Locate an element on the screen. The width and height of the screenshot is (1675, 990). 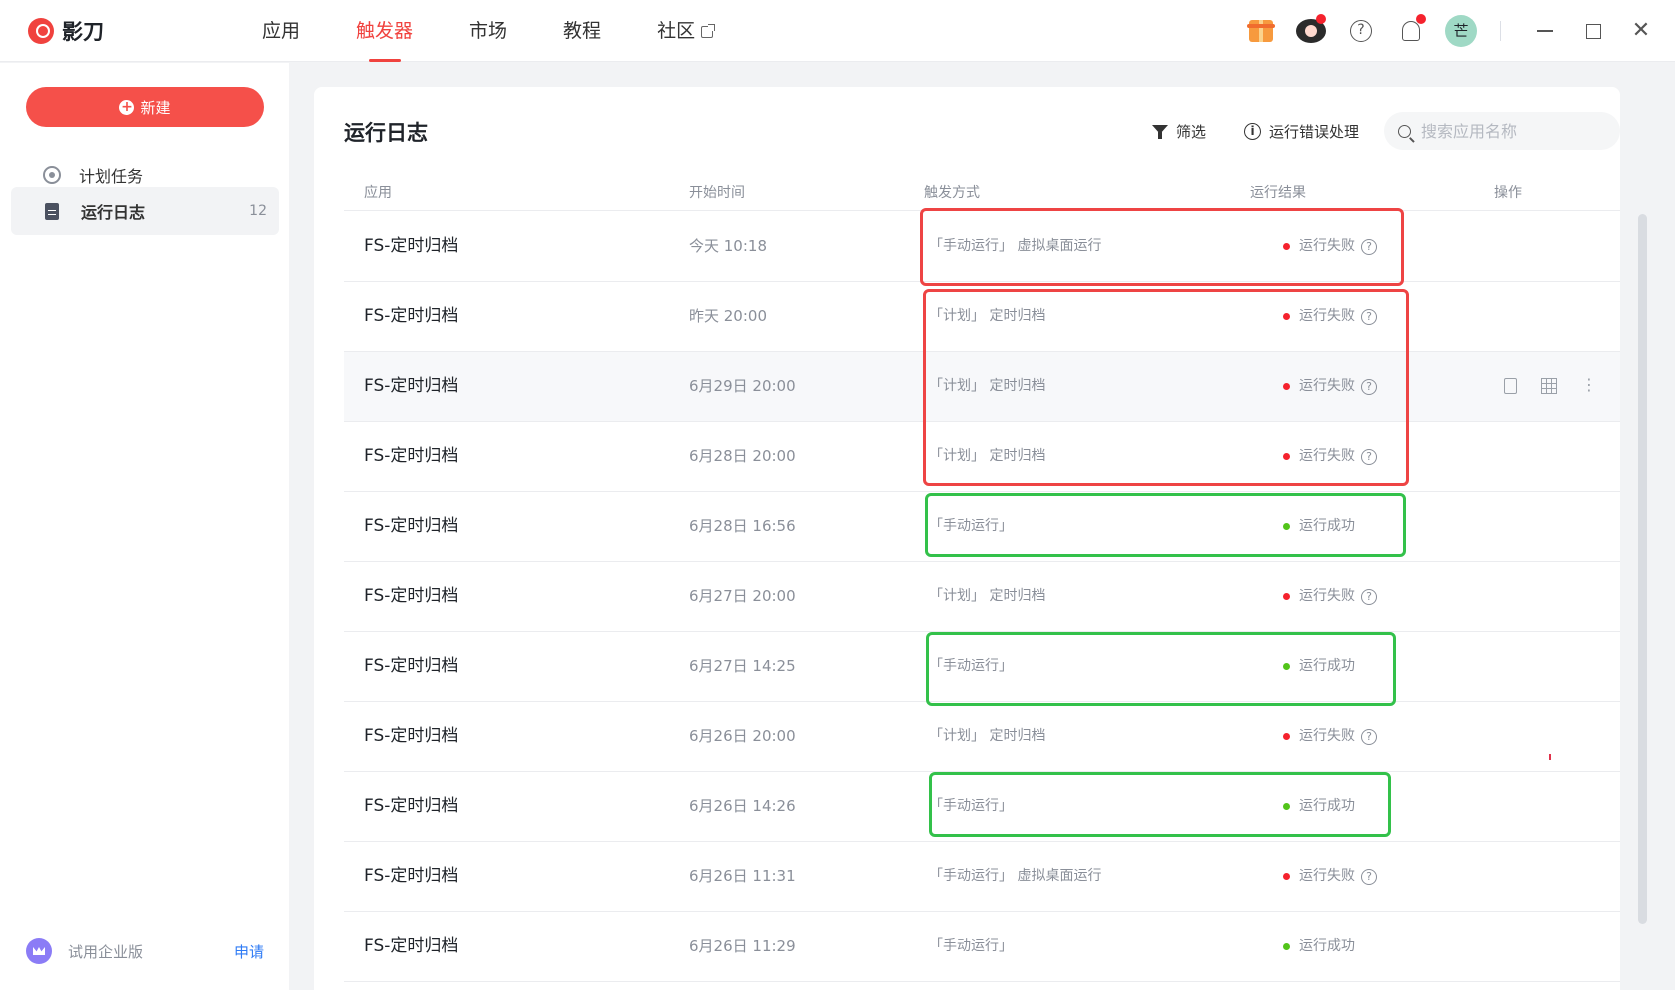
close-icon: ✕ is located at coordinates (1641, 30).